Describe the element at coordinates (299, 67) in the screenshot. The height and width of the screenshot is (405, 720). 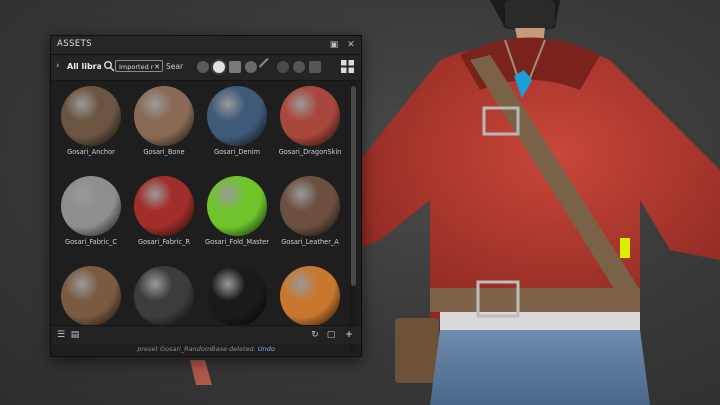
I see `filter-environments-icon` at that location.